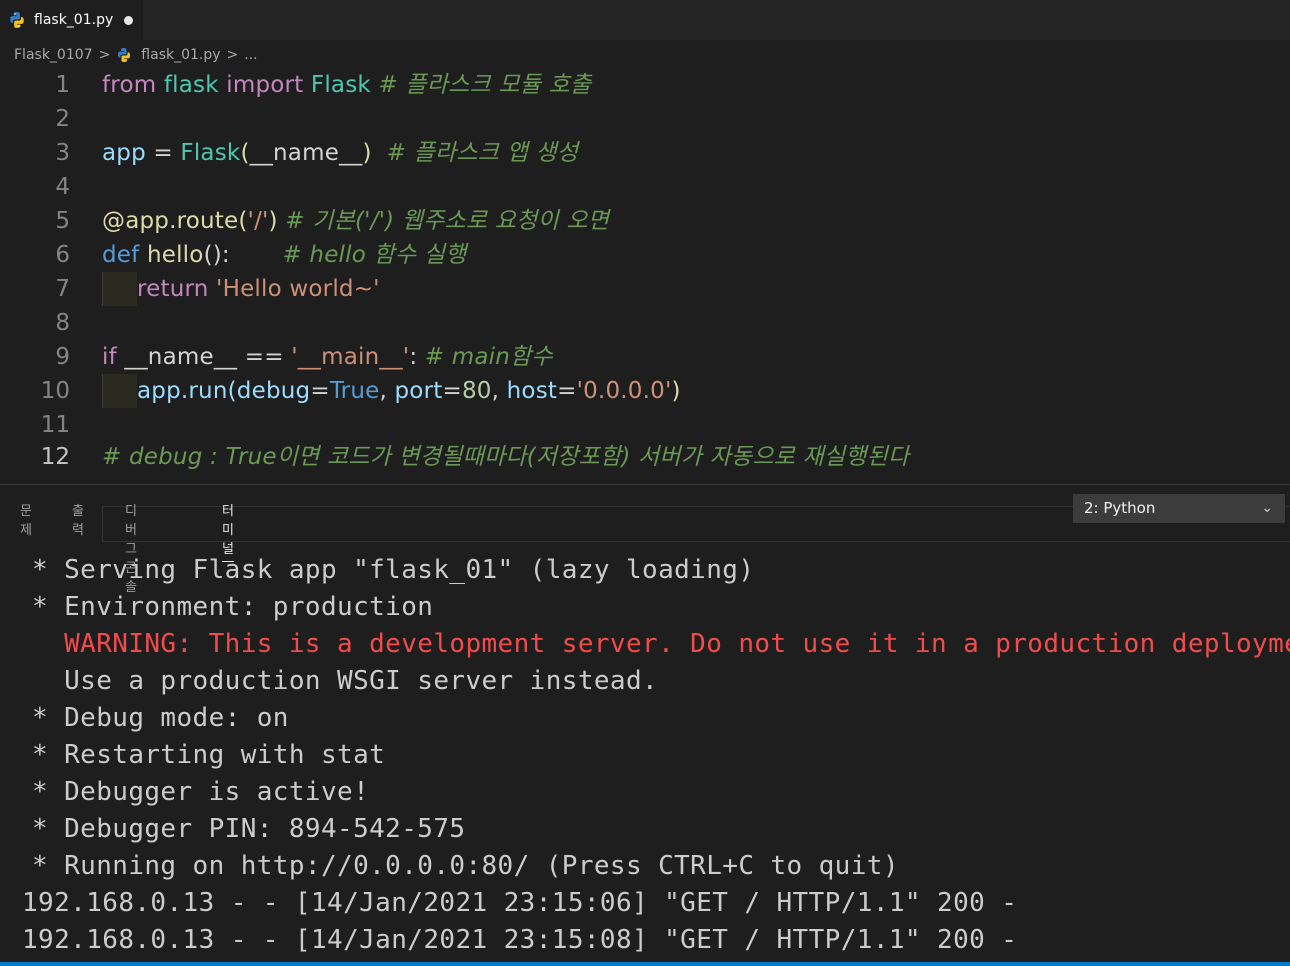 The width and height of the screenshot is (1290, 966). I want to click on tab-flask-01: flask_01.py, so click(71, 20).